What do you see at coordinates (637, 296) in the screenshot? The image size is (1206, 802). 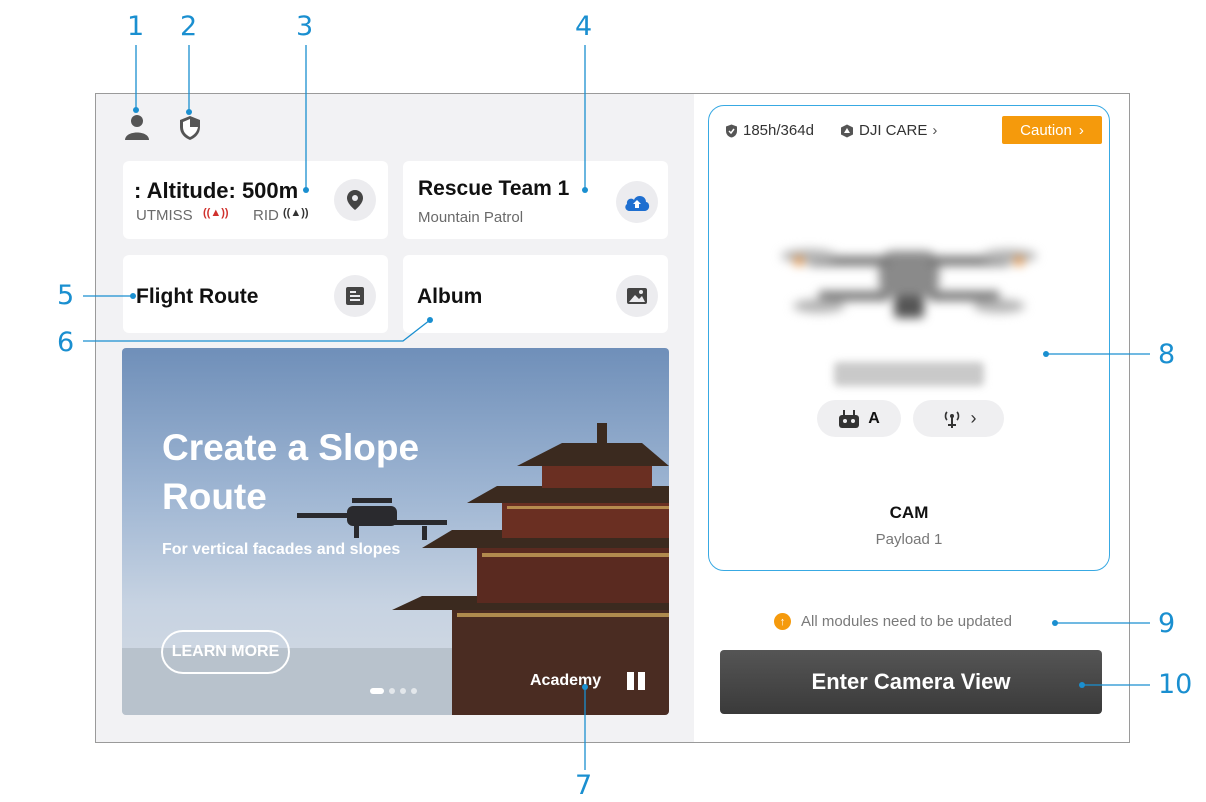 I see `image-icon` at bounding box center [637, 296].